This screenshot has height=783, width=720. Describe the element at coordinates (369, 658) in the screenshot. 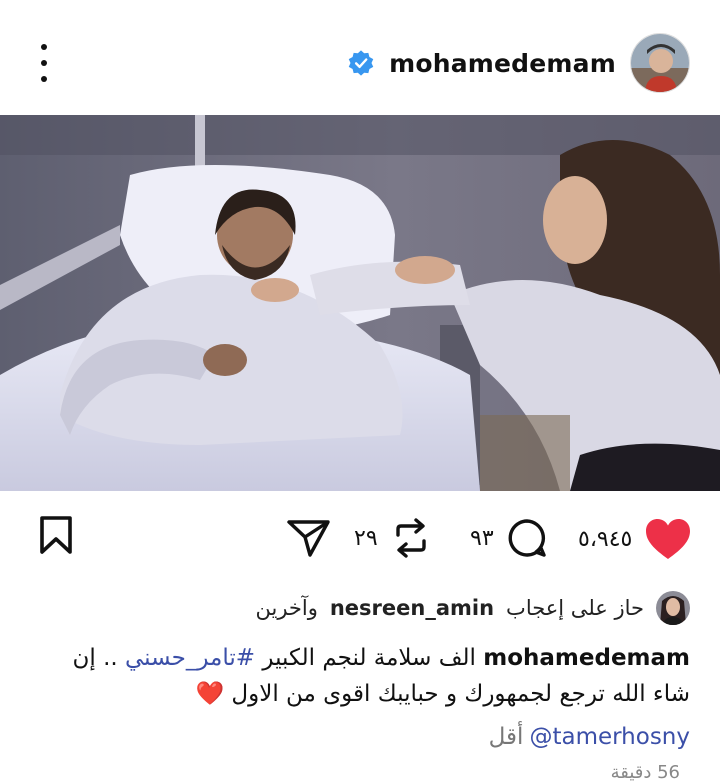

I see `caption-text-before: الف سلامة لنجم الكبير` at that location.